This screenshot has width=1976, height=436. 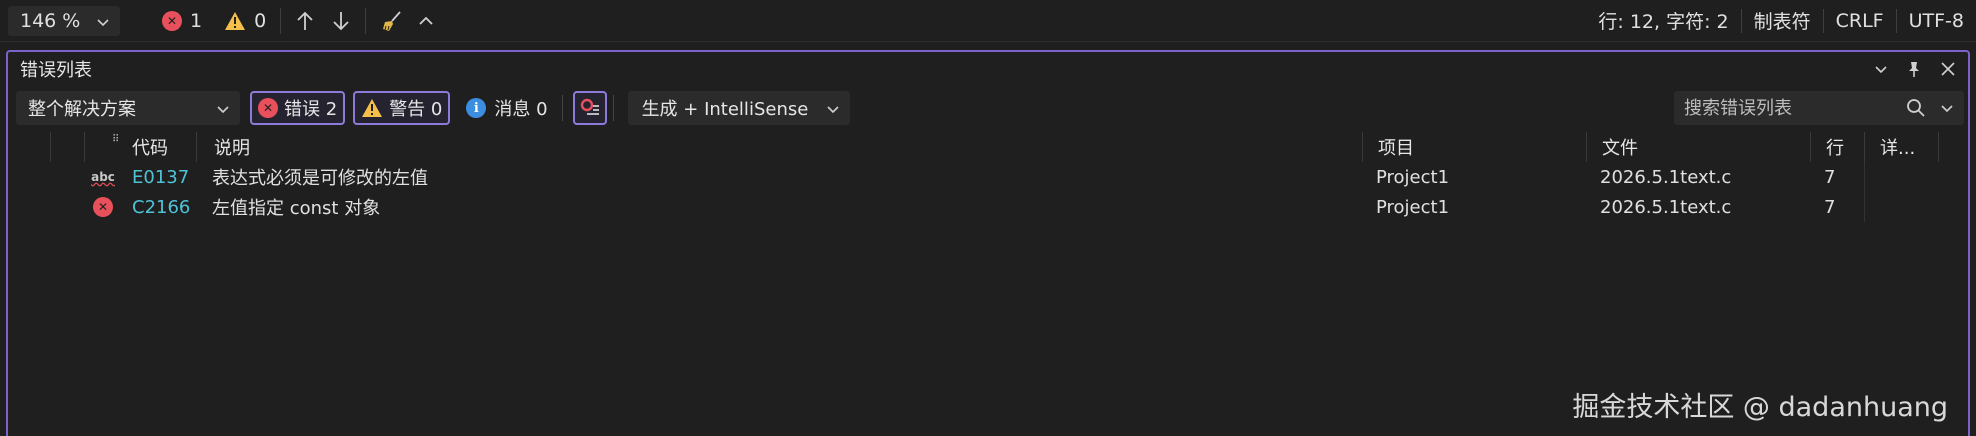 I want to click on arrow-down-icon, so click(x=341, y=21).